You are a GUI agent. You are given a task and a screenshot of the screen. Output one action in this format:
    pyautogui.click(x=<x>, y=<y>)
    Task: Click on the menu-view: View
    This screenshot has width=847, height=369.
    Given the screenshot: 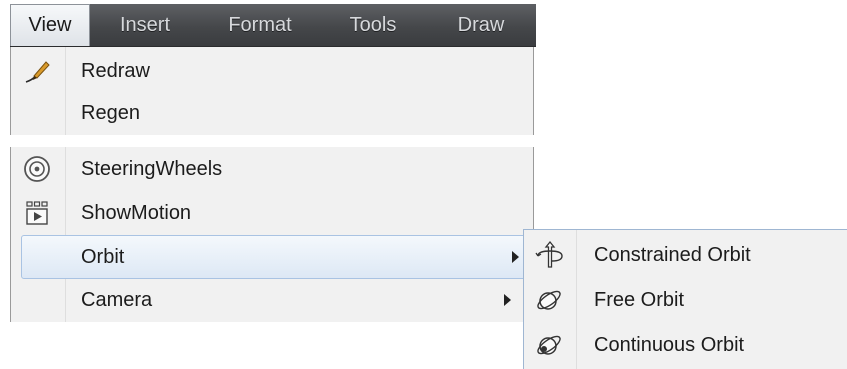 What is the action you would take?
    pyautogui.click(x=50, y=25)
    